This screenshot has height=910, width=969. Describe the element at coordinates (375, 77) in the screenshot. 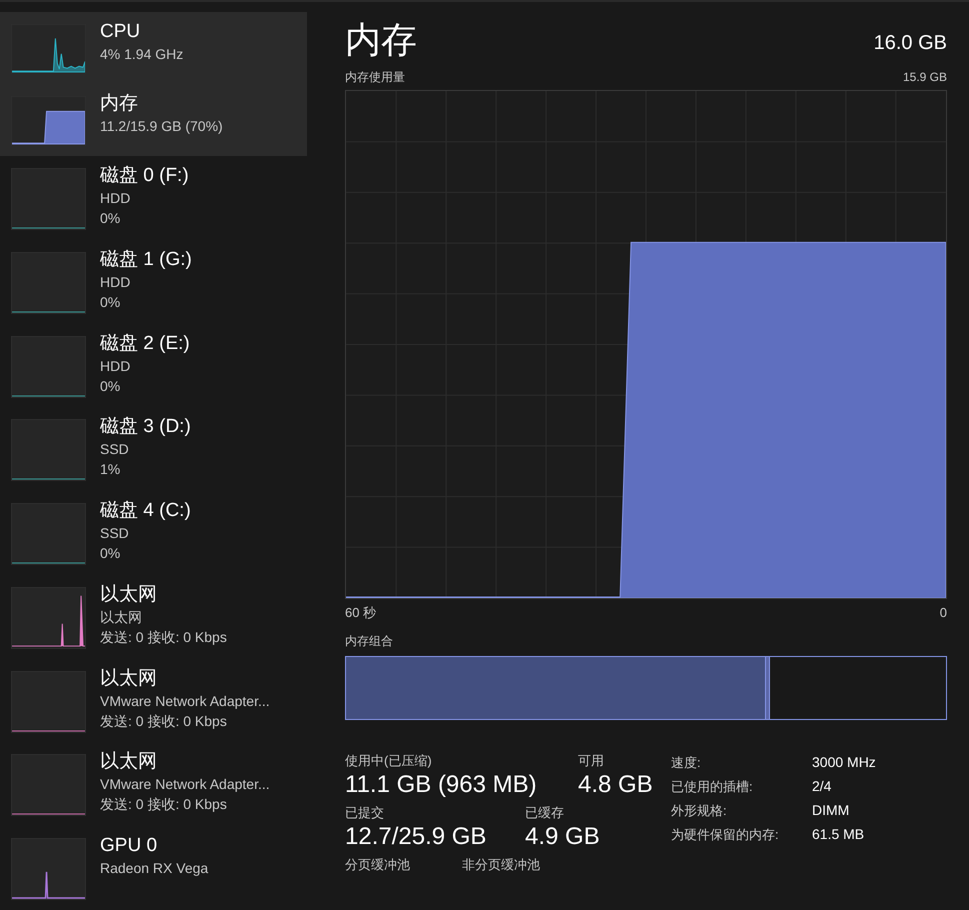

I see `chart-label: 内存使用量` at that location.